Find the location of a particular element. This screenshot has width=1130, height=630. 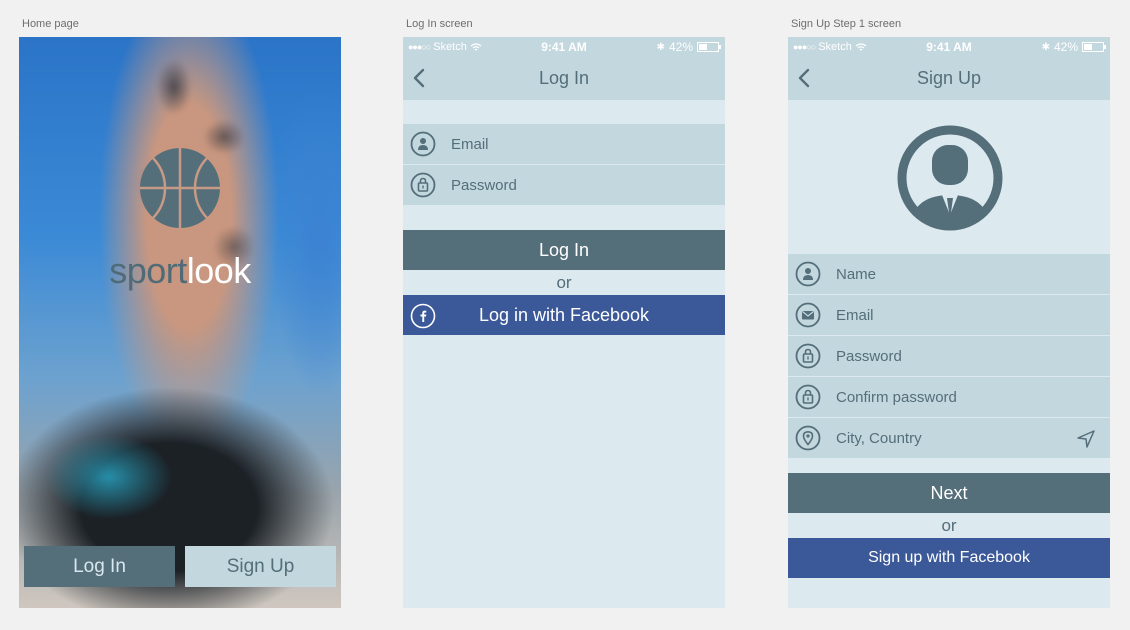

avatar-placeholder-icon is located at coordinates (950, 178).